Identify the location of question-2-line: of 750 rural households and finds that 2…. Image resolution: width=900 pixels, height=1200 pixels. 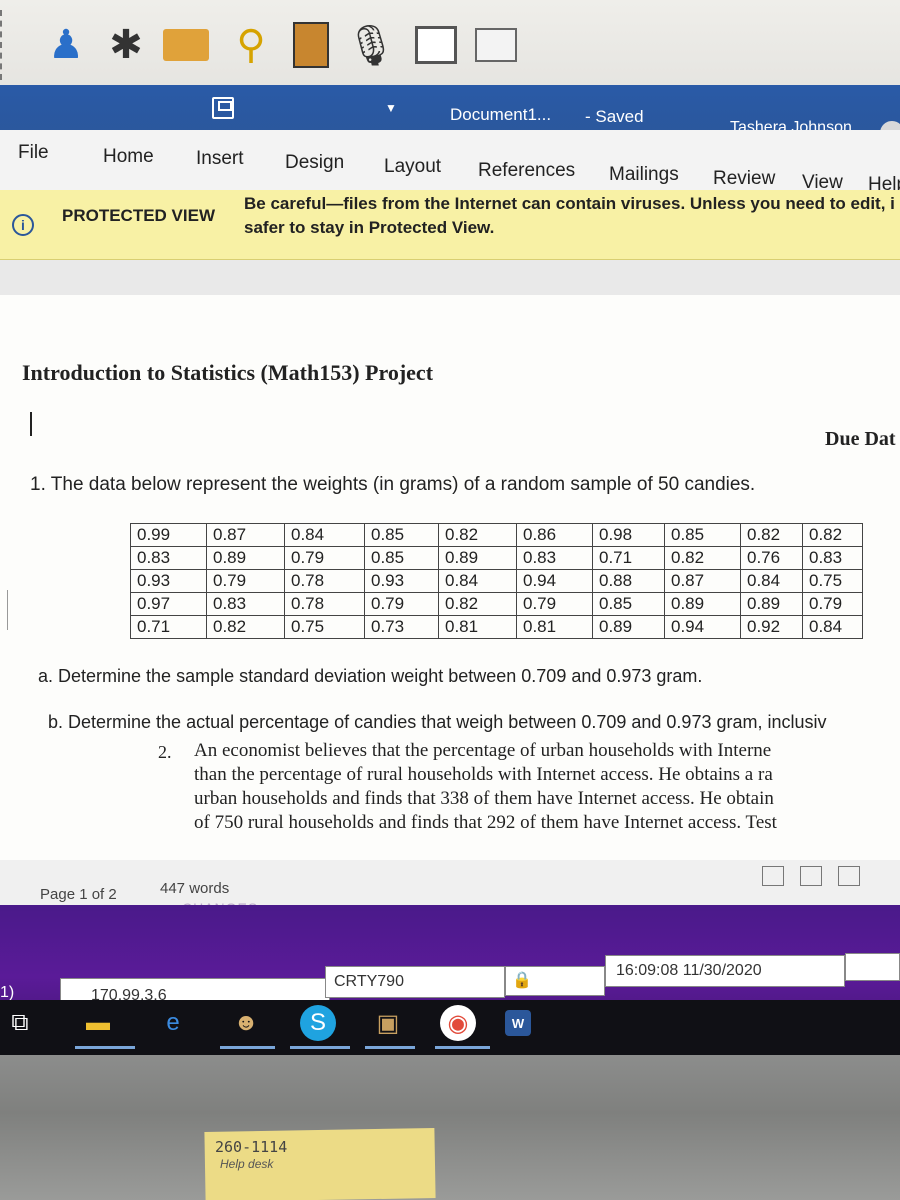
(485, 822).